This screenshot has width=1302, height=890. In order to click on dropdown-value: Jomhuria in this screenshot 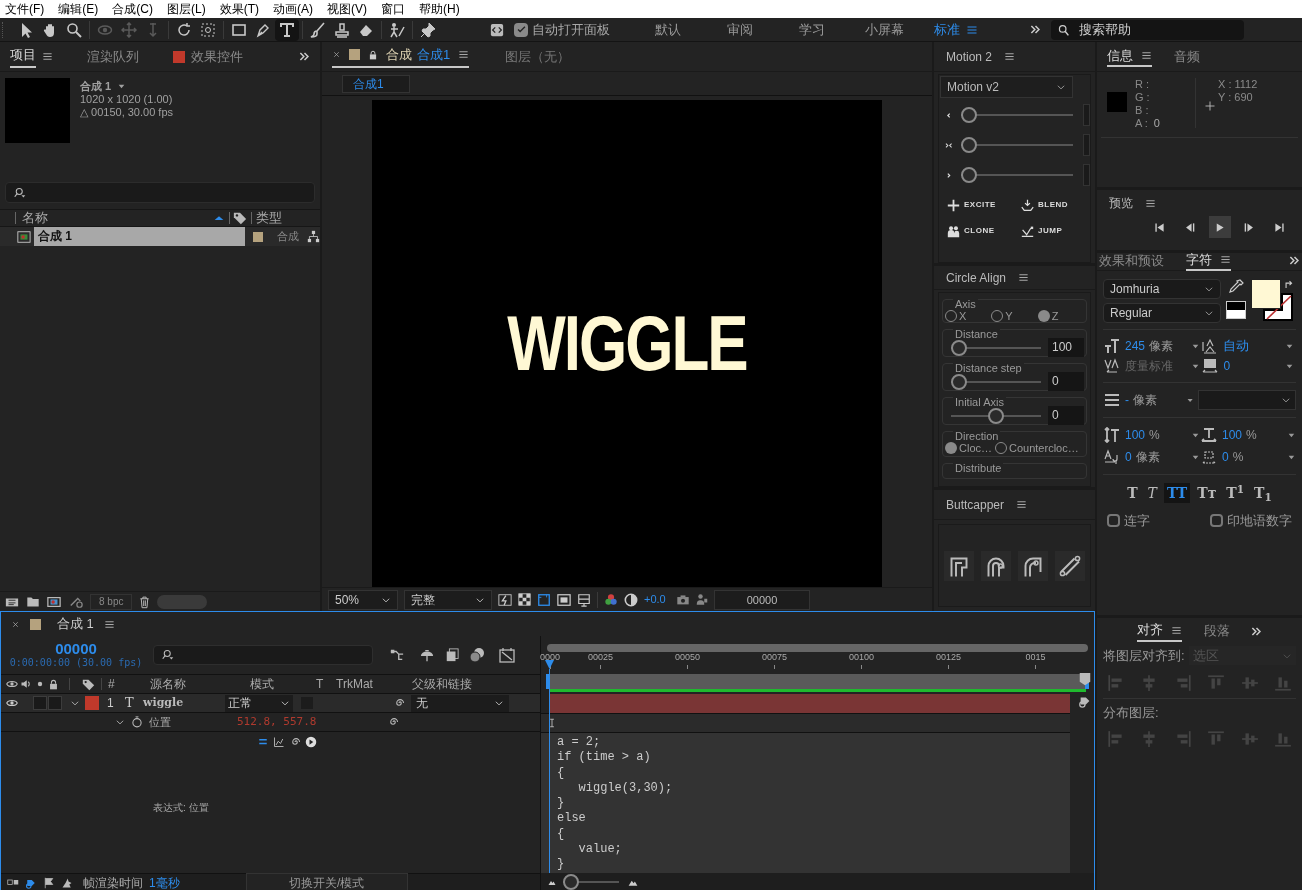, I will do `click(1135, 289)`.